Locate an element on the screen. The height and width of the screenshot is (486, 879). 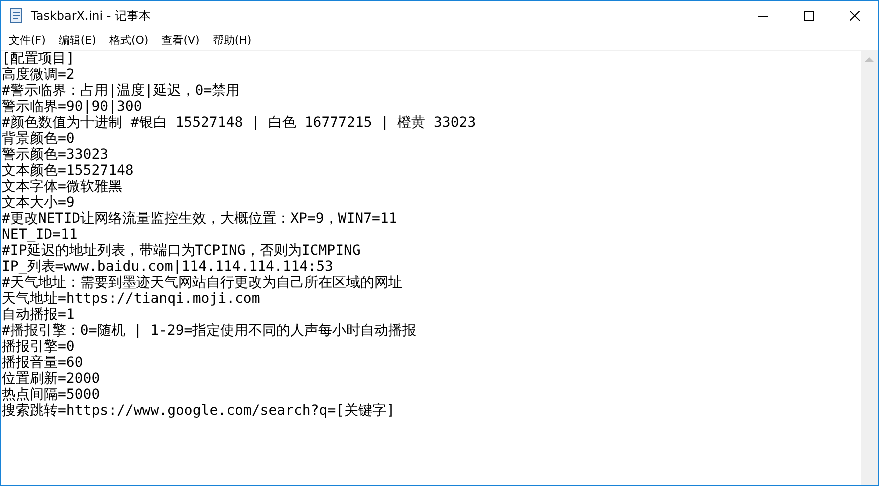
text-line: #更改NETID让网络流量监控生效，大概位置：XP=9，WIN7=11 is located at coordinates (200, 219).